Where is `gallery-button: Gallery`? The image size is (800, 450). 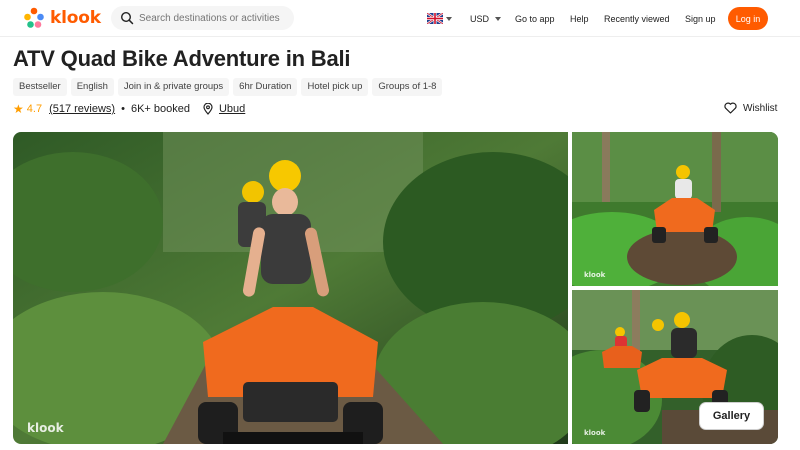 gallery-button: Gallery is located at coordinates (731, 416).